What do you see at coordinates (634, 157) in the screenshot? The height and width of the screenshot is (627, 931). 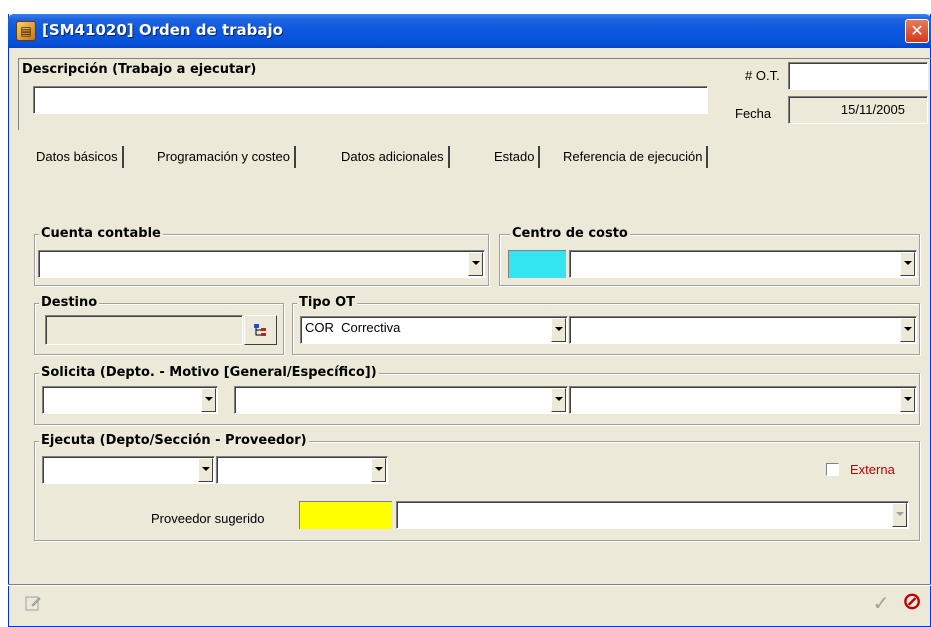 I see `tab-referencia-ejecucion: Referencia de ejecución` at bounding box center [634, 157].